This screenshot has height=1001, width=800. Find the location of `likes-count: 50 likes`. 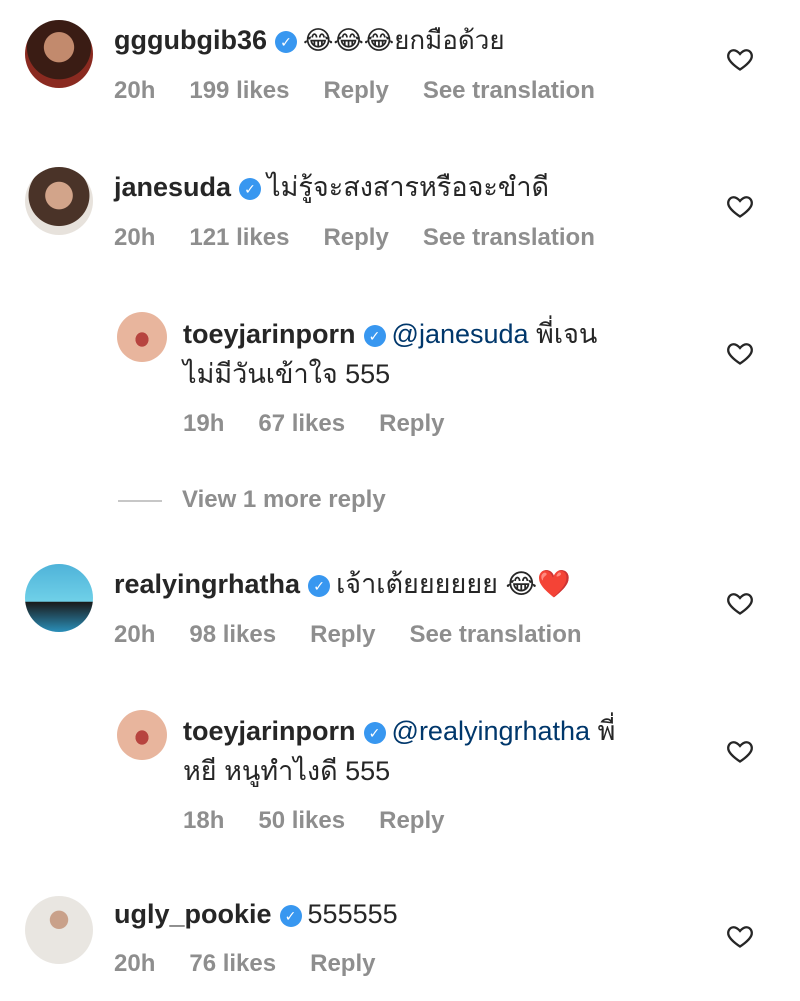

likes-count: 50 likes is located at coordinates (301, 821).